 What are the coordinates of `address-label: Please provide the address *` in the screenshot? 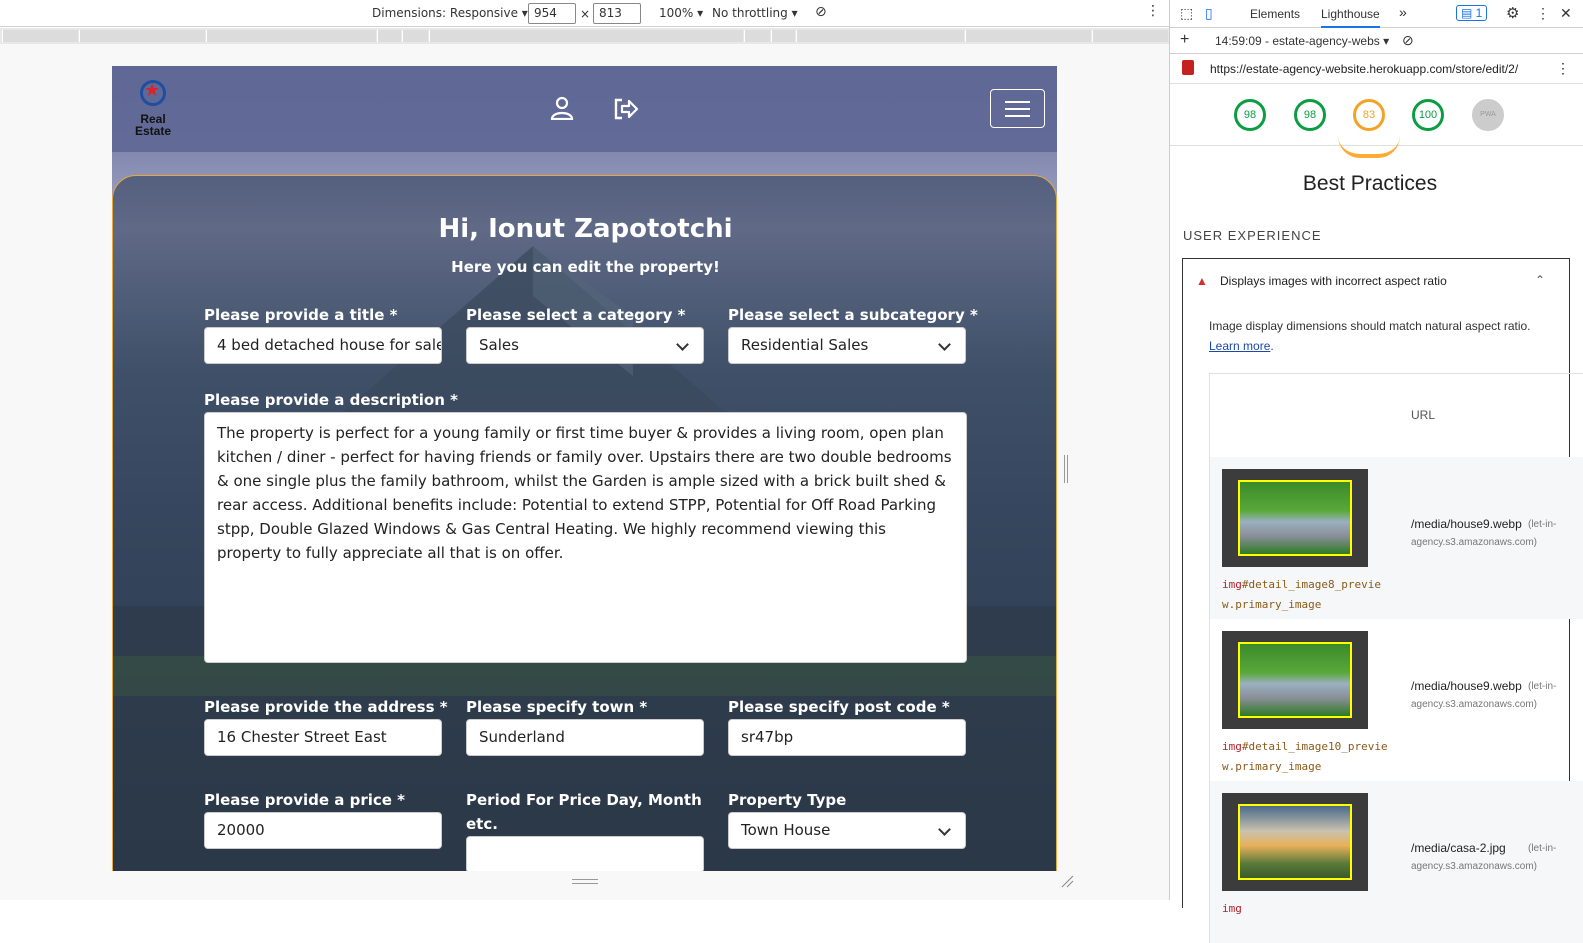 It's located at (326, 707).